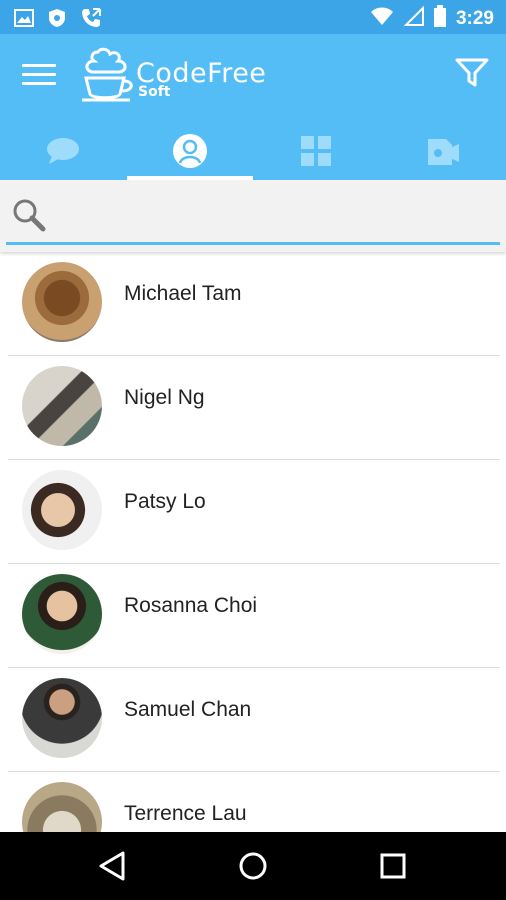 Image resolution: width=506 pixels, height=900 pixels. What do you see at coordinates (57, 20) in the screenshot?
I see `shield-icon` at bounding box center [57, 20].